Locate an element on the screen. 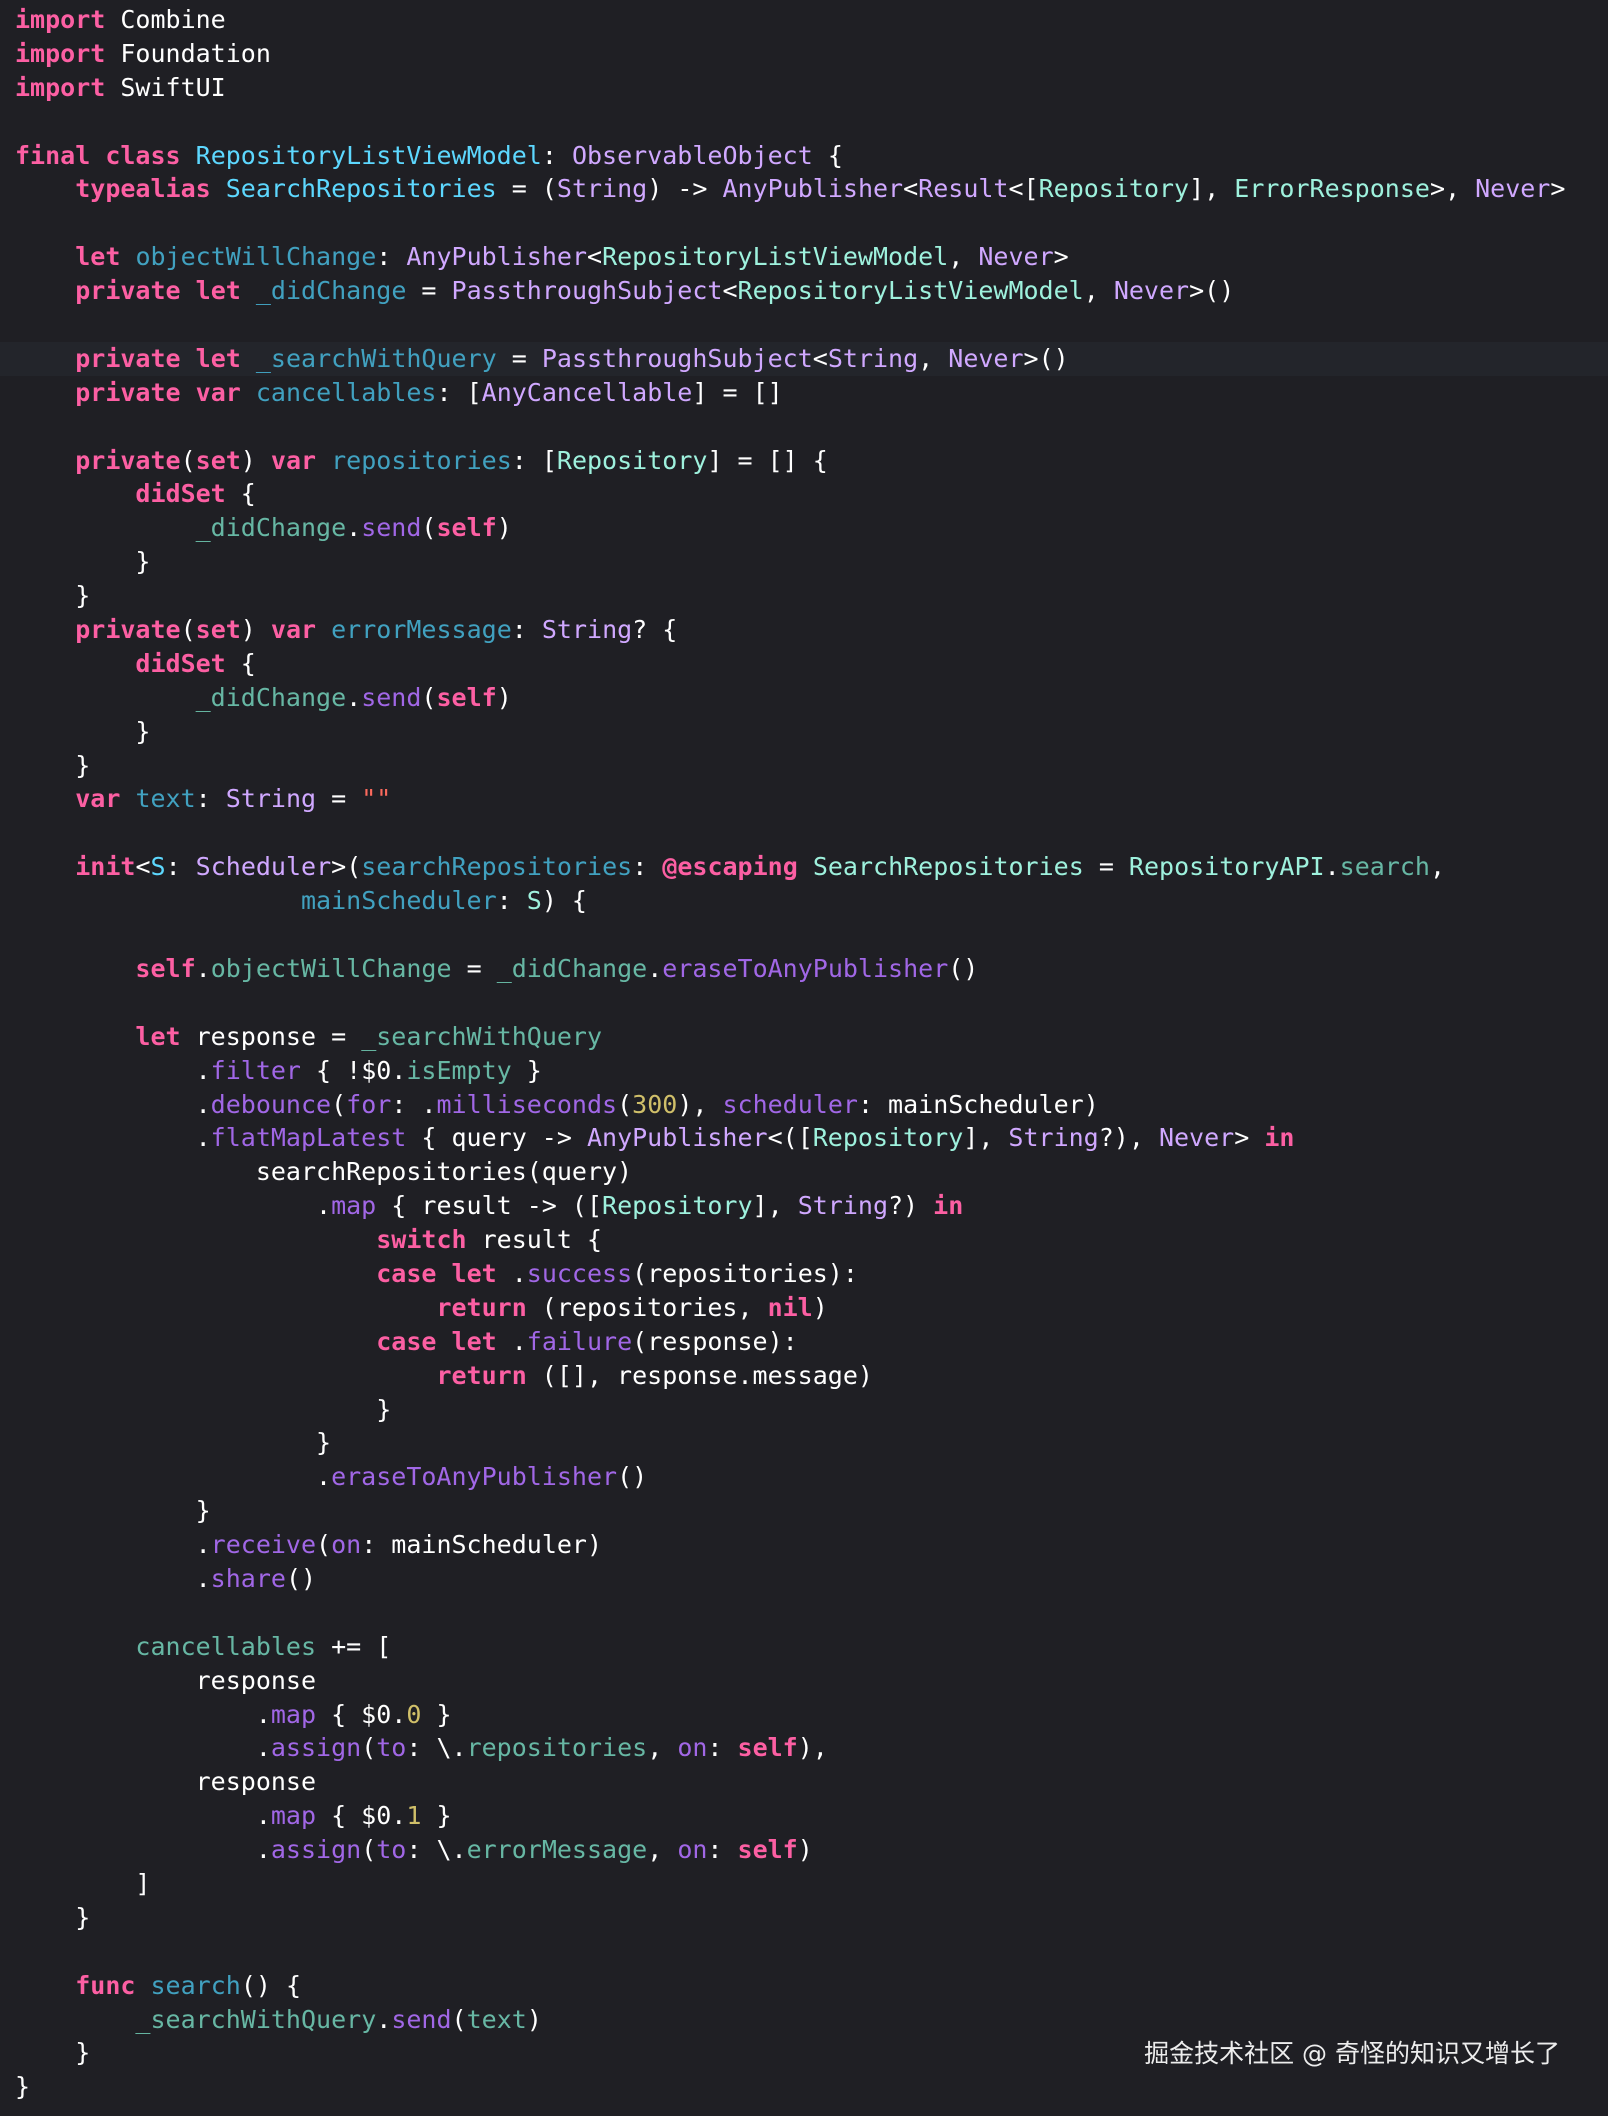 This screenshot has height=2116, width=1608. code-token: flatMapLatest is located at coordinates (308, 1138).